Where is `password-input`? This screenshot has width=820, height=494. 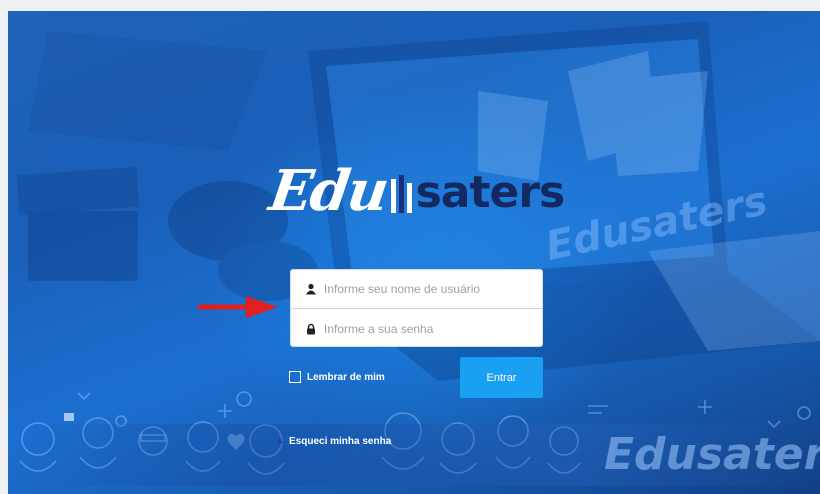
password-input is located at coordinates (424, 328).